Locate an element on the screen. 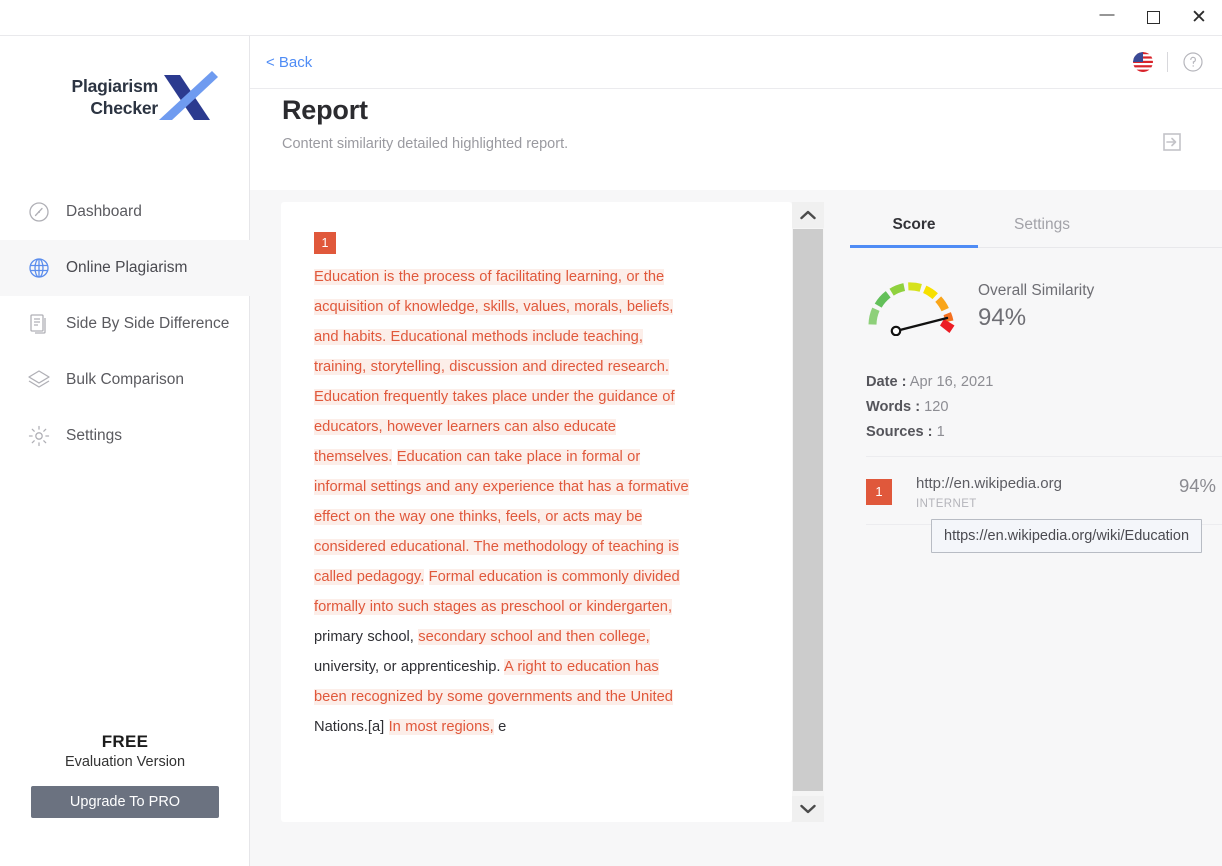 The width and height of the screenshot is (1222, 866). similarity-readout: Overall Similarity 94% is located at coordinates (1026, 303).